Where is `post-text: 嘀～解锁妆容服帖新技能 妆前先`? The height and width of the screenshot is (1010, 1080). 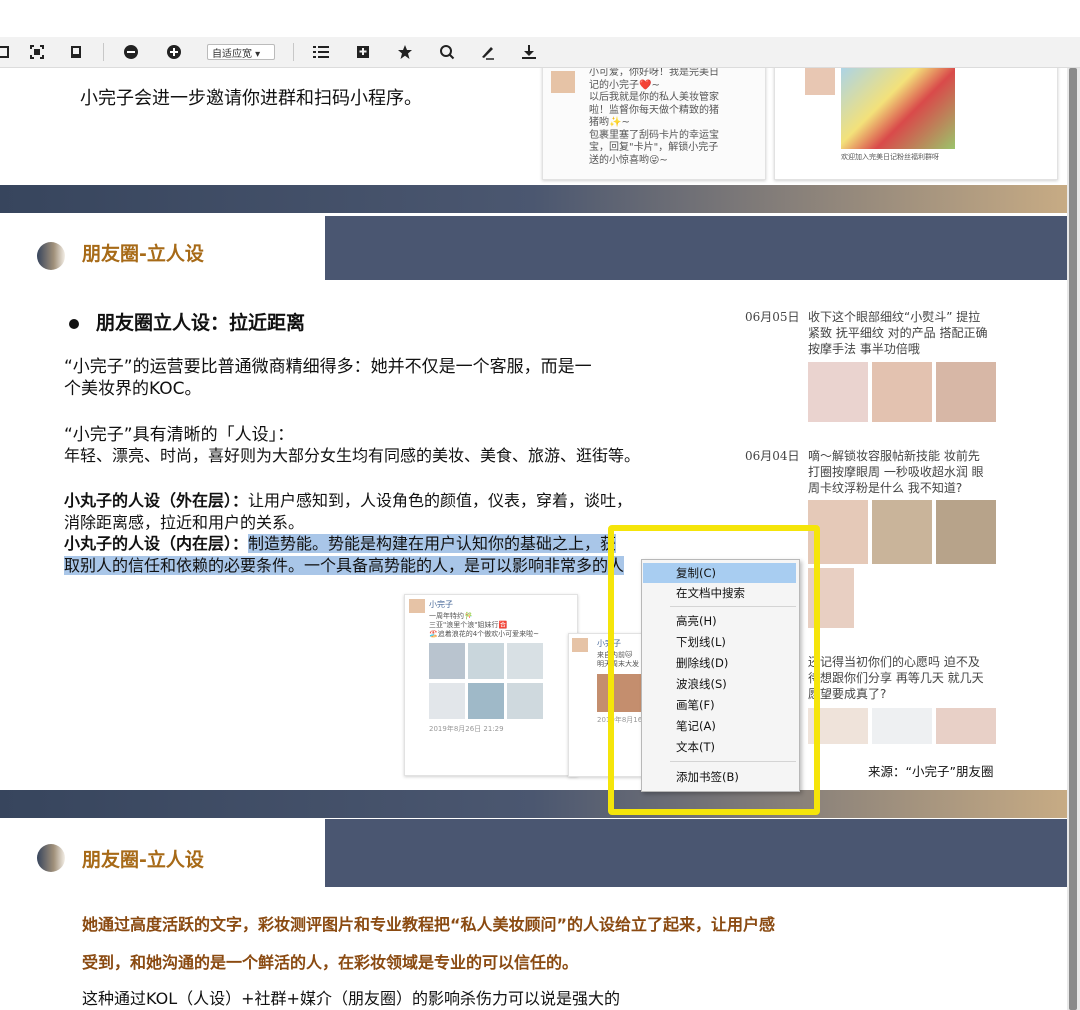 post-text: 嘀～解锁妆容服帖新技能 妆前先 is located at coordinates (894, 456).